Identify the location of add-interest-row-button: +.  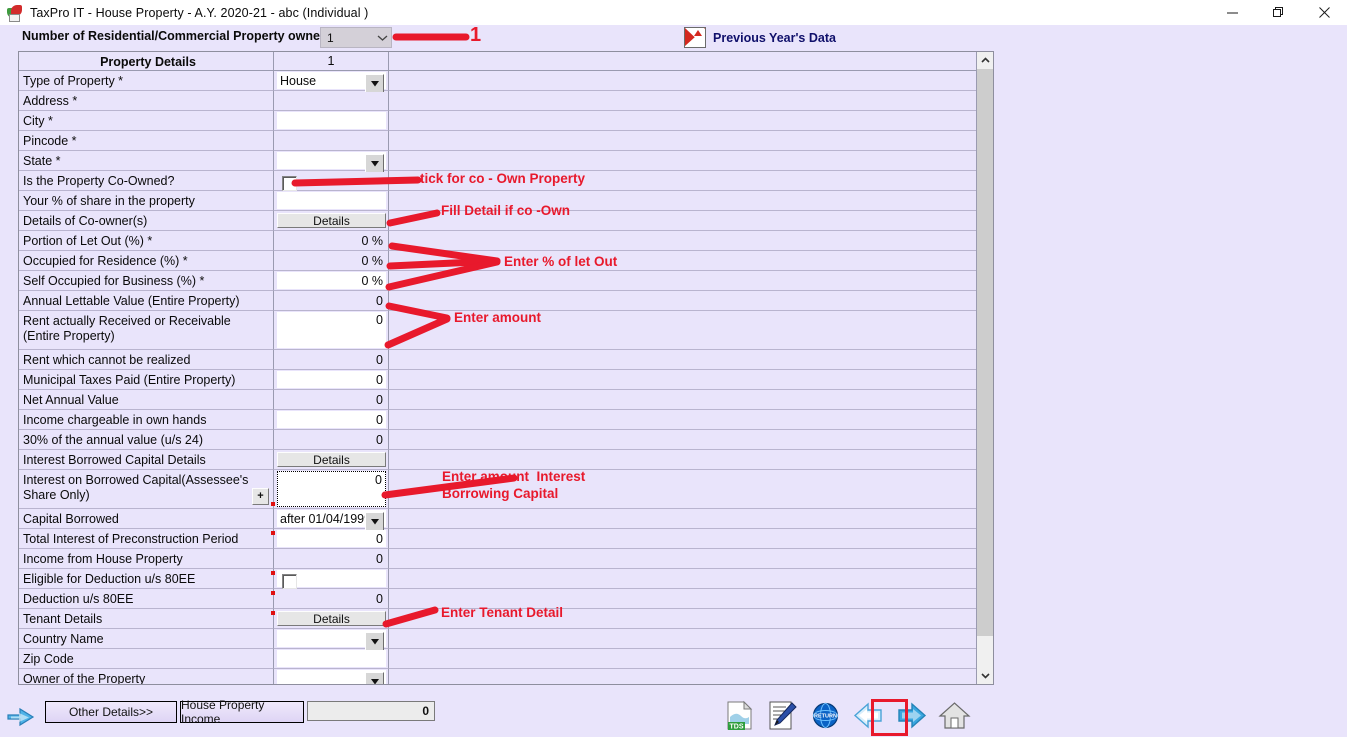
(260, 496).